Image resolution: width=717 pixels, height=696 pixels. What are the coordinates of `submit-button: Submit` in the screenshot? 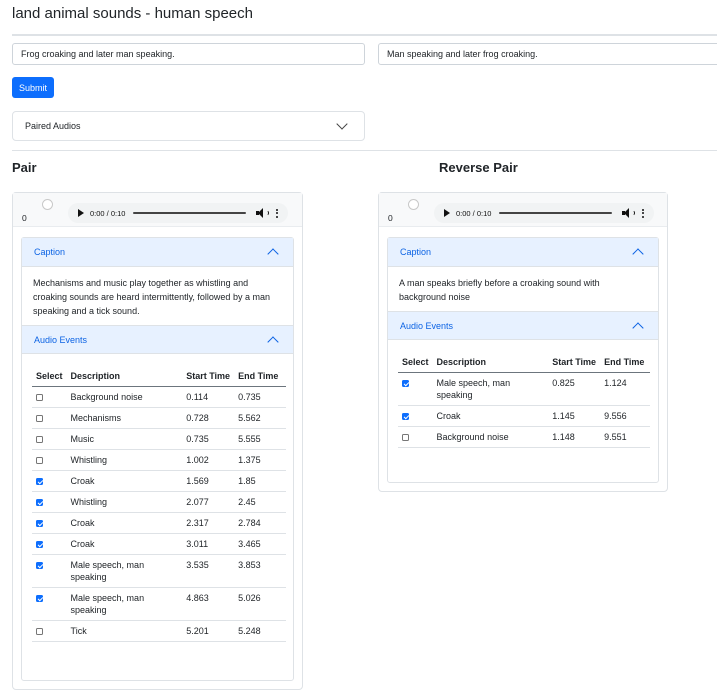 It's located at (33, 87).